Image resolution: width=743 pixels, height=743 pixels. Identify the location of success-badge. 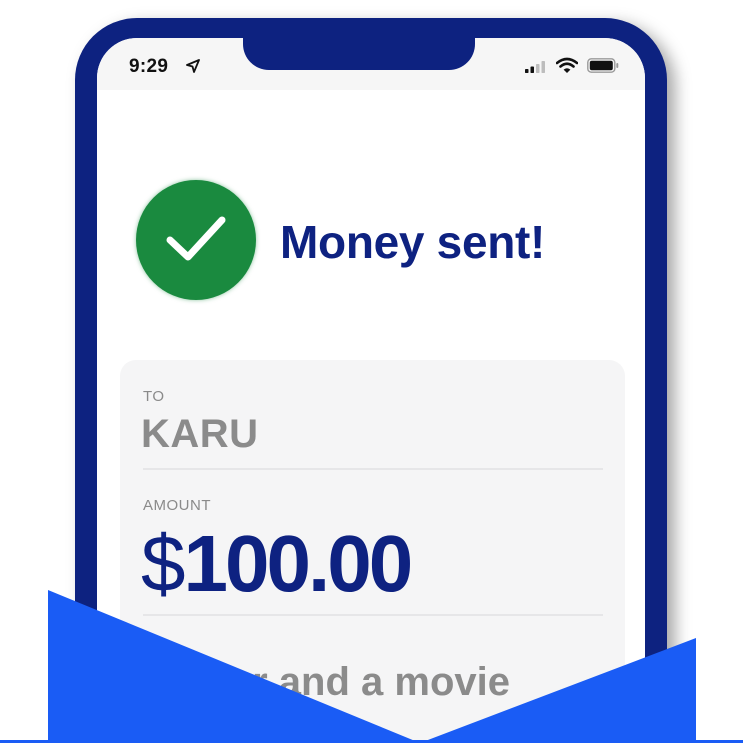
(196, 240).